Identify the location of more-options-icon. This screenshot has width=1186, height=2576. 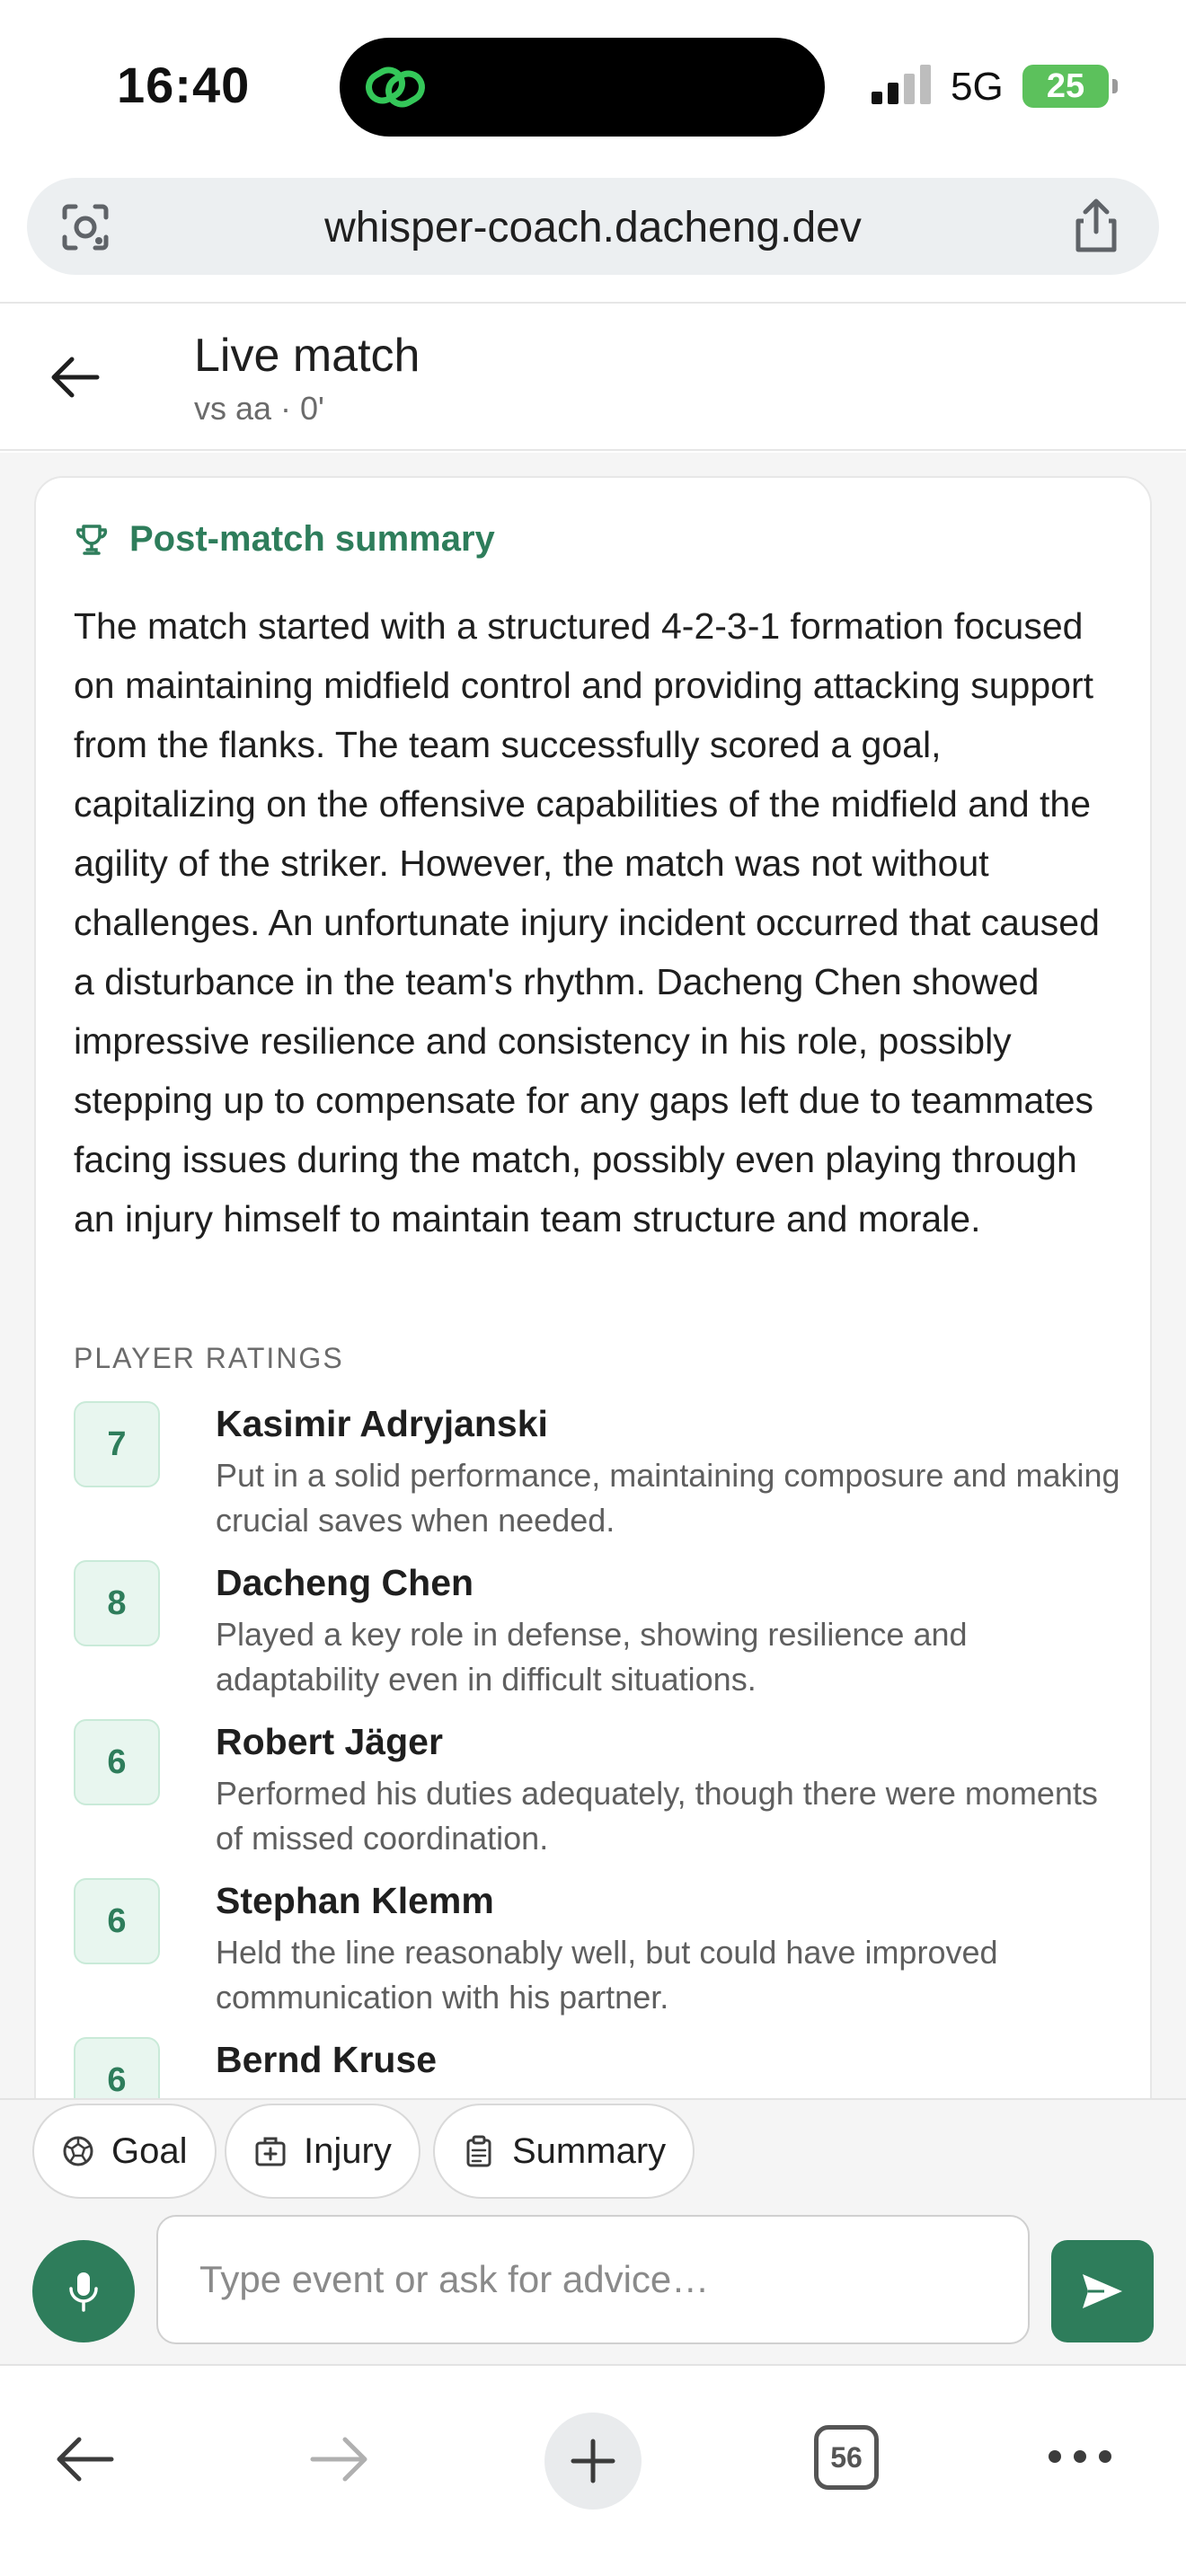
(1080, 2456).